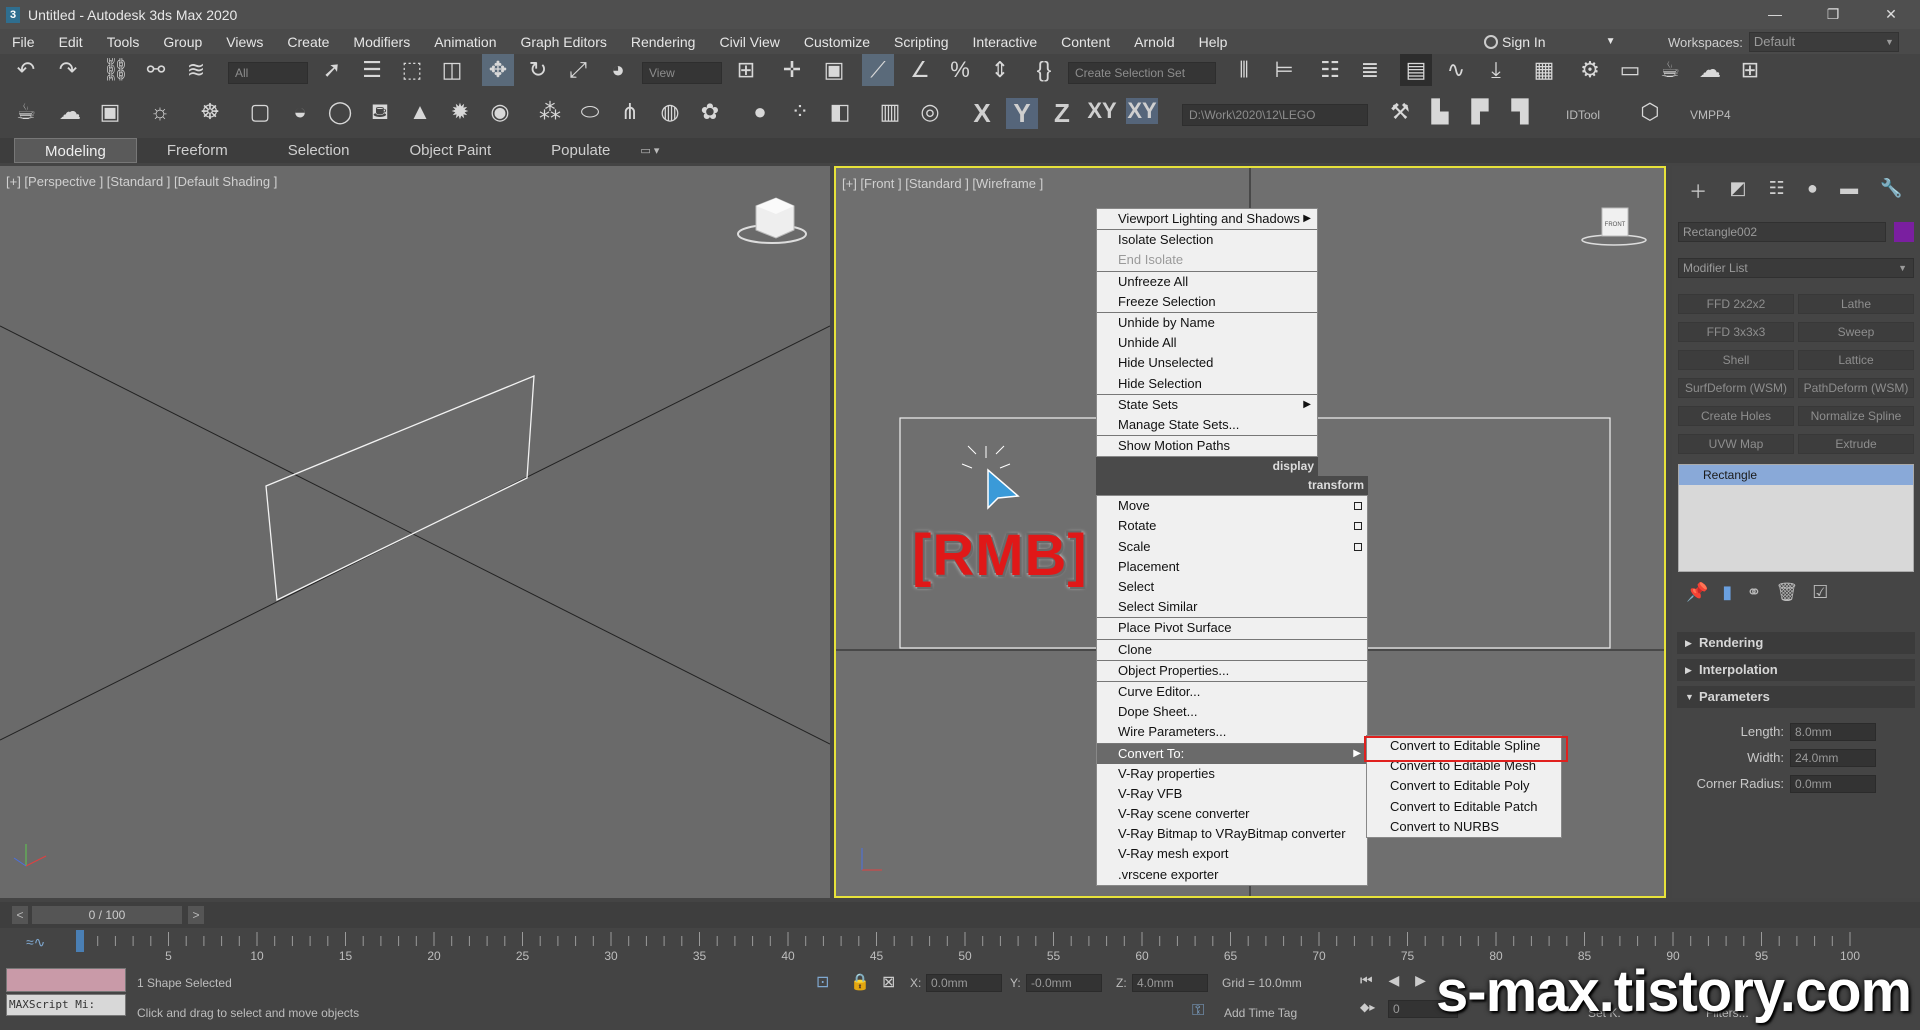 The height and width of the screenshot is (1030, 1920). Describe the element at coordinates (182, 42) in the screenshot. I see `menu-group: Group` at that location.